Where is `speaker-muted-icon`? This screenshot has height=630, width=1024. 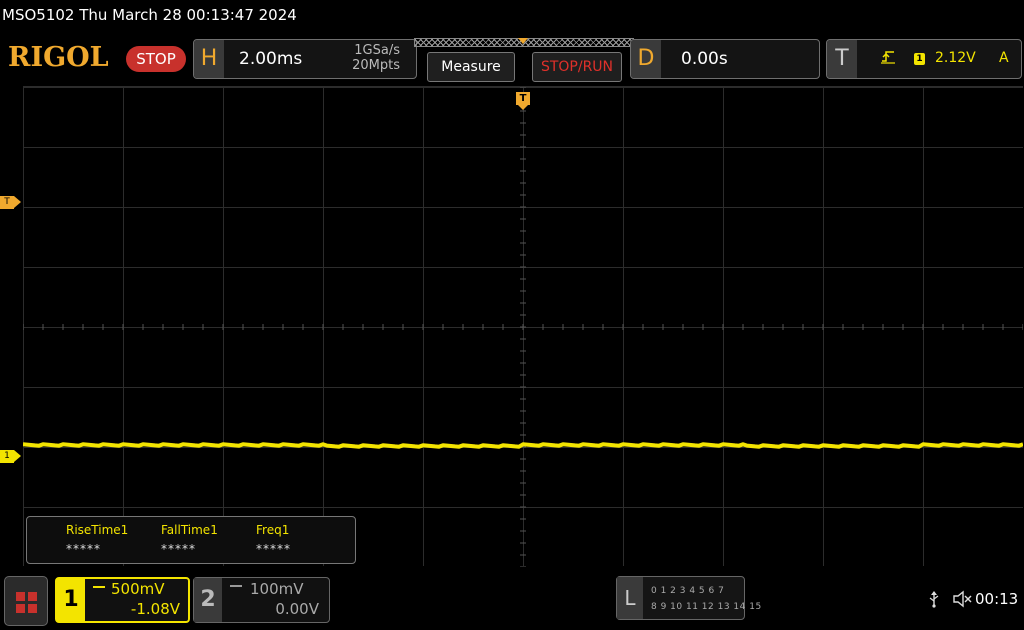 speaker-muted-icon is located at coordinates (962, 599).